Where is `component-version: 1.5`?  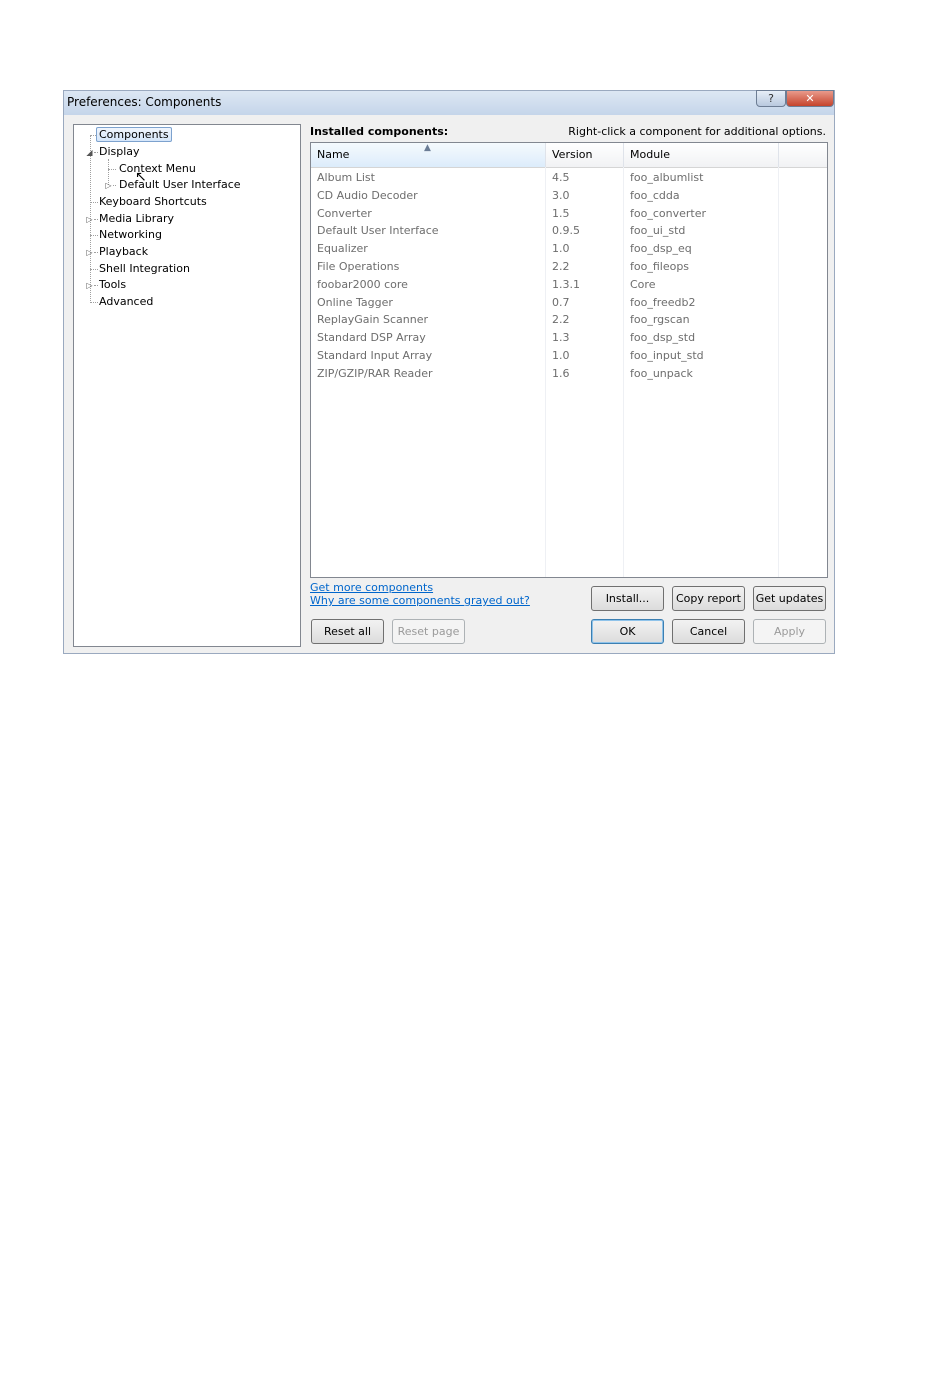 component-version: 1.5 is located at coordinates (561, 213).